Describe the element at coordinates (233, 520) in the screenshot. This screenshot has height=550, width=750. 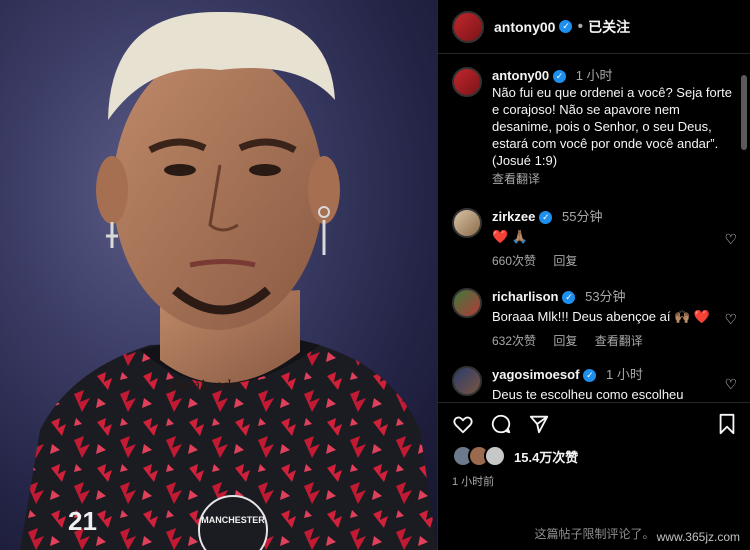
I see `crest-text: MANCHESTER` at that location.